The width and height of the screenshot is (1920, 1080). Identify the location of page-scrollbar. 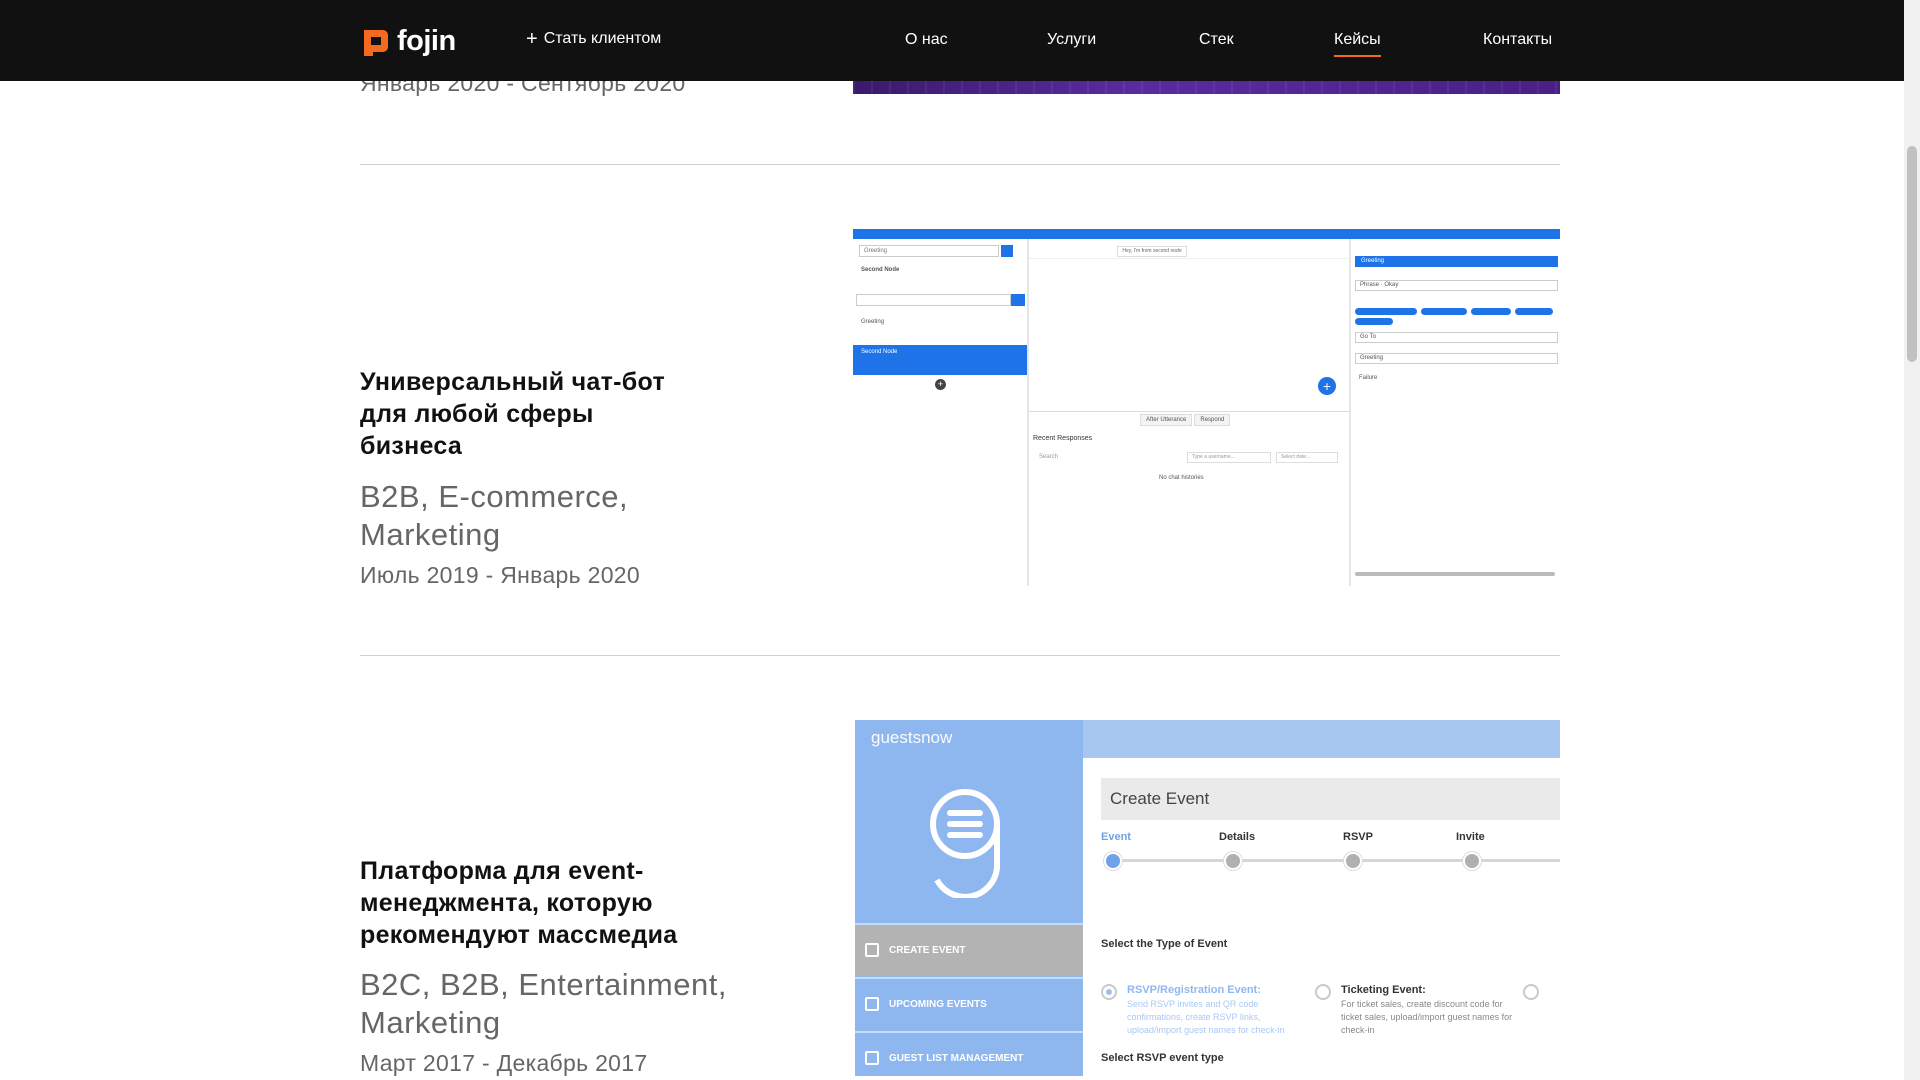
(1912, 540).